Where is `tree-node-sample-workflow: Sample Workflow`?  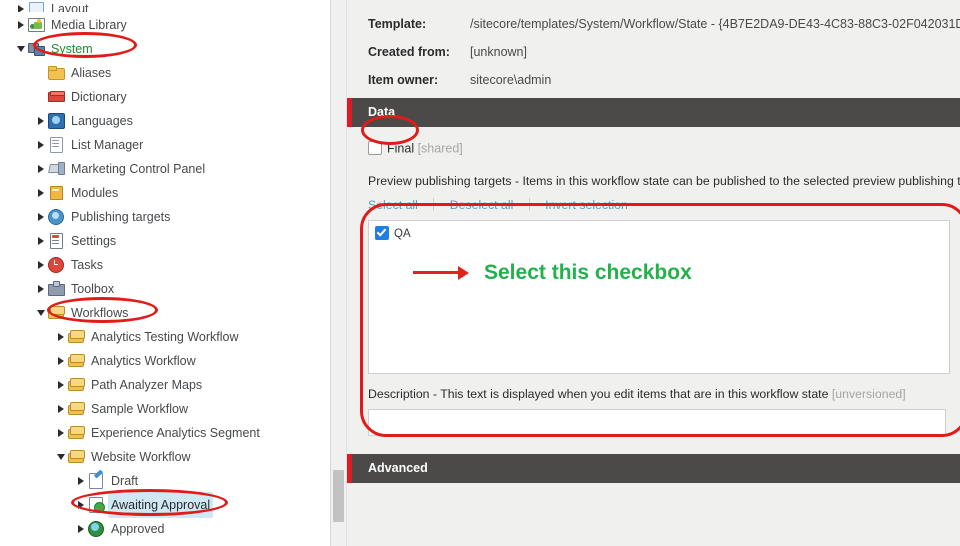 tree-node-sample-workflow: Sample Workflow is located at coordinates (165, 408).